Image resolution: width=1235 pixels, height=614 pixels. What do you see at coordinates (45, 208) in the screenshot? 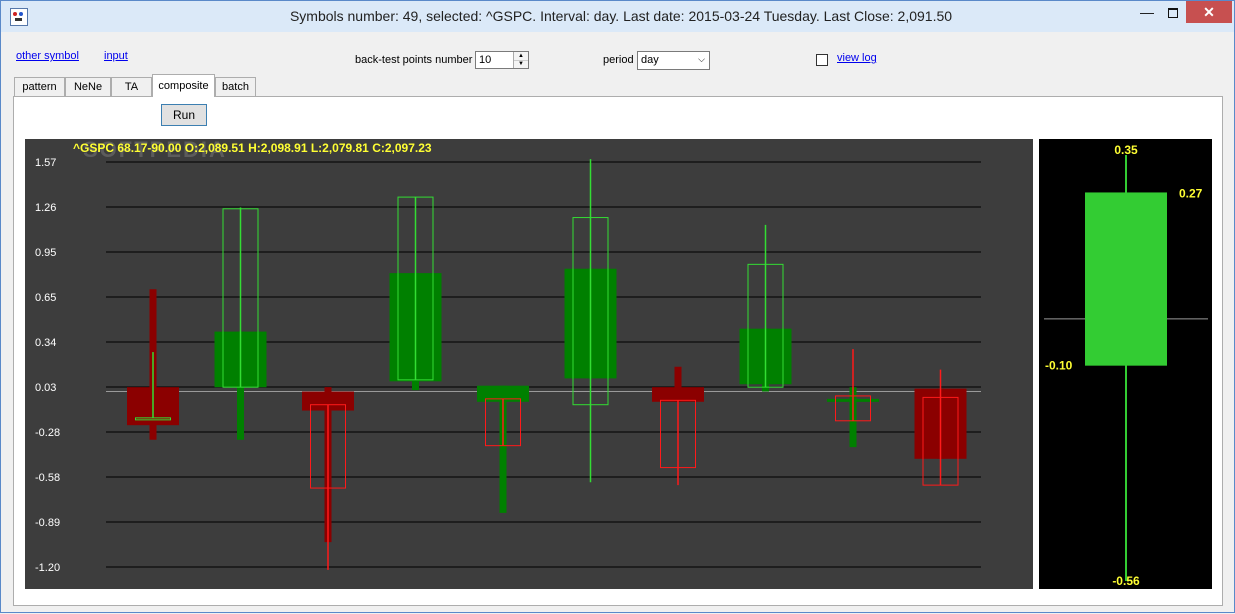
I see `y-tick-label: 1.26` at bounding box center [45, 208].